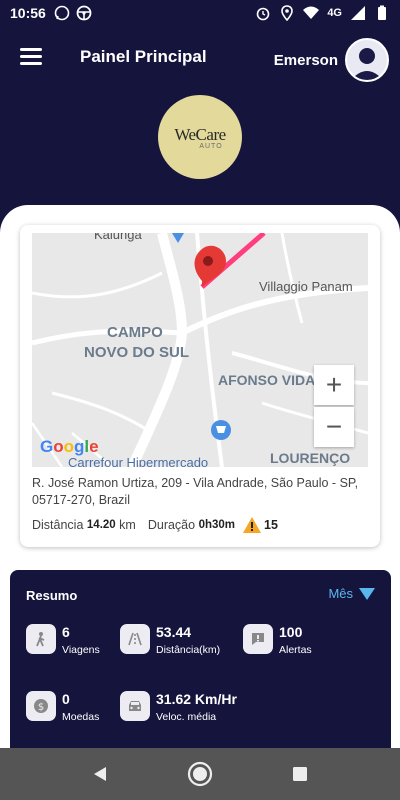  Describe the element at coordinates (81, 717) in the screenshot. I see `coins-label: Moedas` at that location.